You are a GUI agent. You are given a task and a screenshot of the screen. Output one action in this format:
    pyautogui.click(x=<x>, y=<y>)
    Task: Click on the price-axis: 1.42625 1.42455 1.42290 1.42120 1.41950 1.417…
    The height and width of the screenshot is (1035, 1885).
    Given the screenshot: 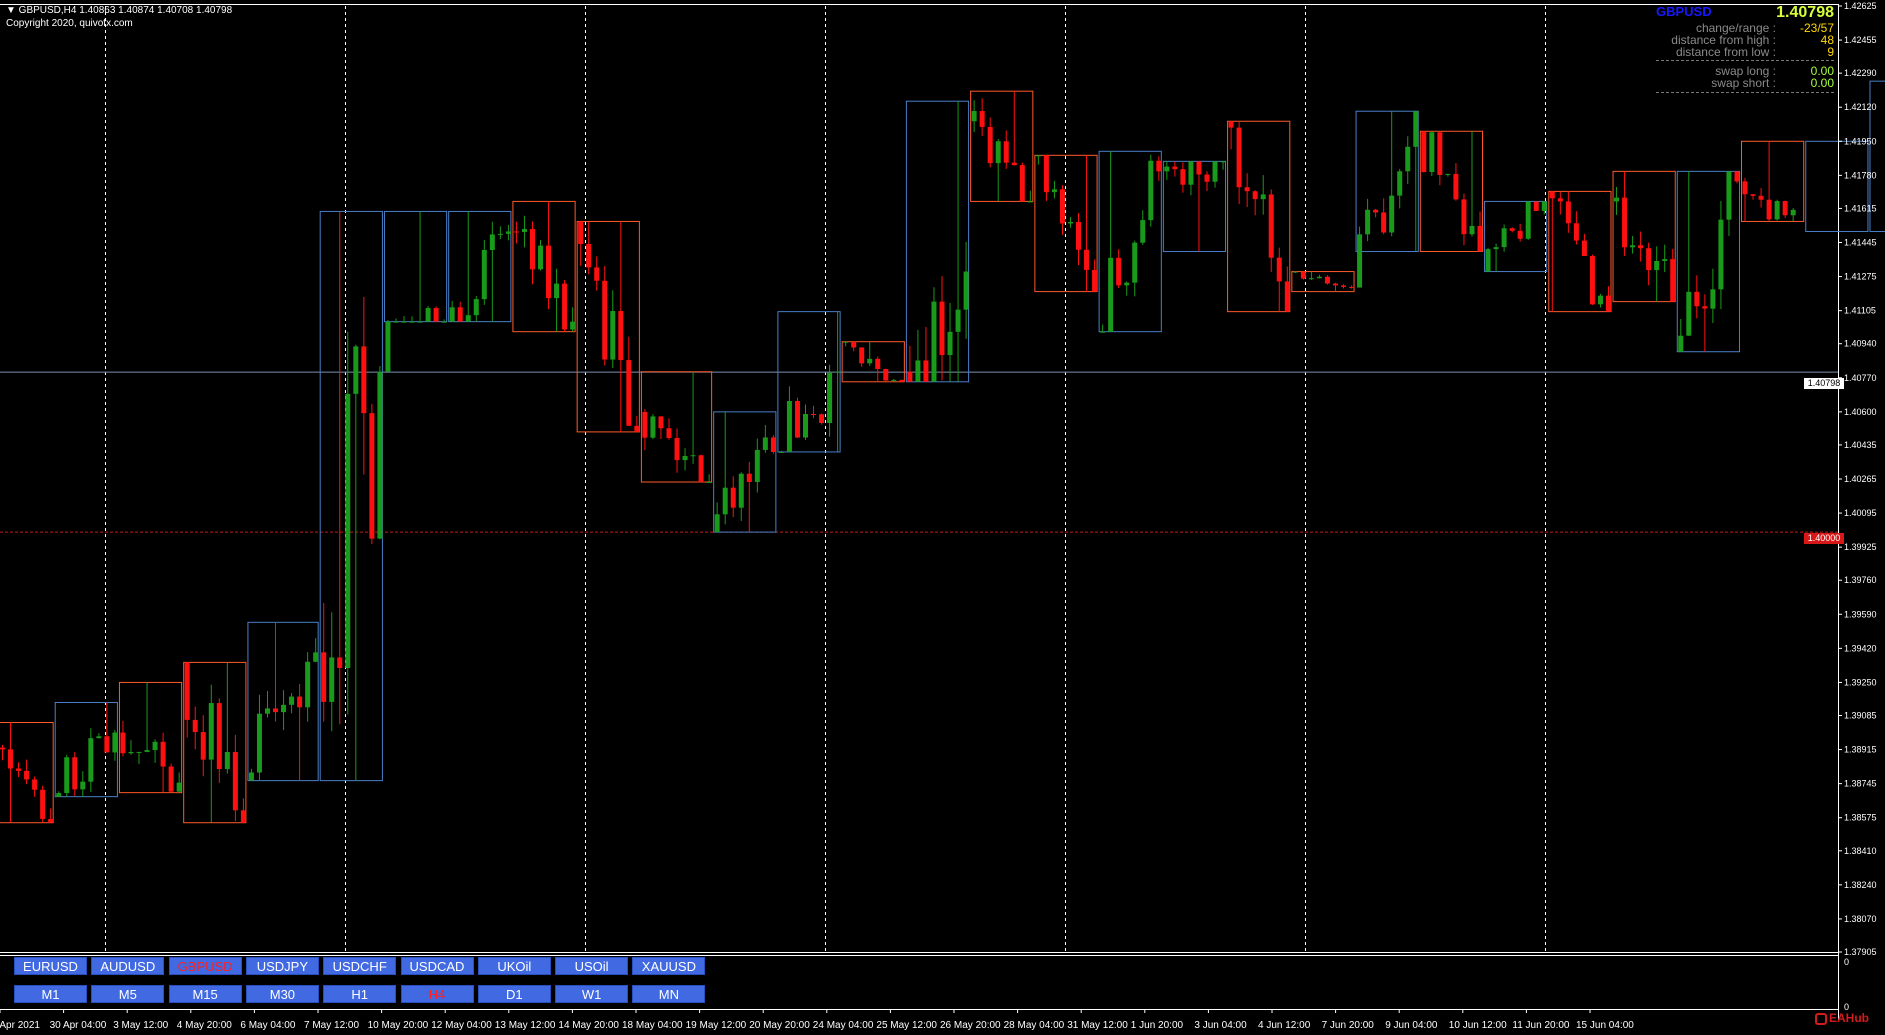 What is the action you would take?
    pyautogui.click(x=1857, y=506)
    